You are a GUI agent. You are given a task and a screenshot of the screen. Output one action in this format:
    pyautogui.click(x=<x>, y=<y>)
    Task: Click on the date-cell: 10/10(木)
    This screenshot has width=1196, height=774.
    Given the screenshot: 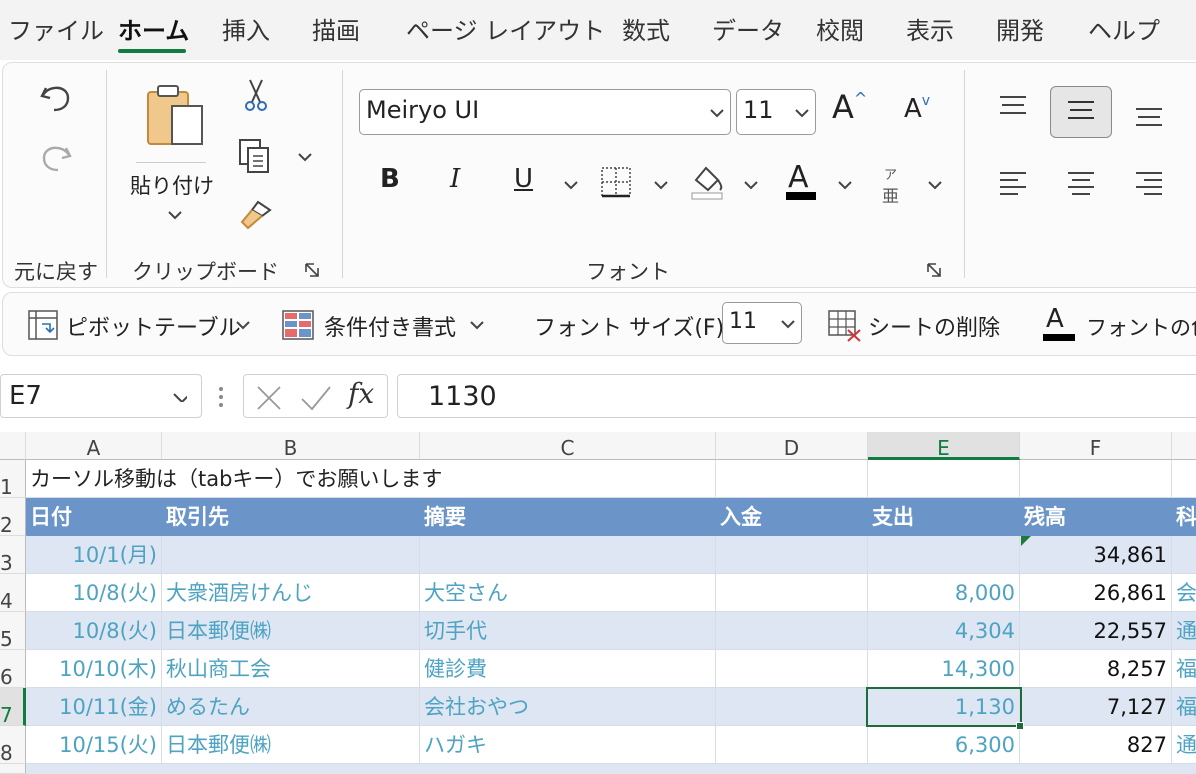 What is the action you would take?
    pyautogui.click(x=94, y=669)
    